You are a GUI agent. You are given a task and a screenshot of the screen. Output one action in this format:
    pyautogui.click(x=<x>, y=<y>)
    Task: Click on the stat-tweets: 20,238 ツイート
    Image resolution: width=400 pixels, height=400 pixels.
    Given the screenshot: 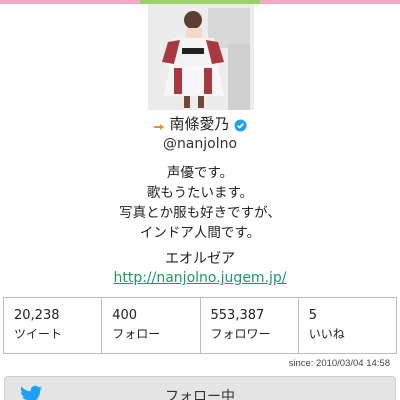 What is the action you would take?
    pyautogui.click(x=53, y=325)
    